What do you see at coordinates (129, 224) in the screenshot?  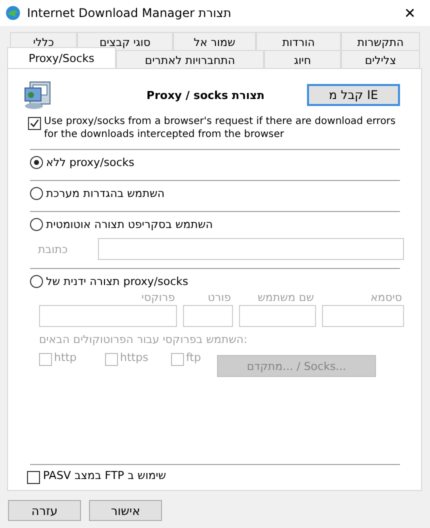 I see `radio-label: השתמש בסקריפט תצורה אוטומטית` at bounding box center [129, 224].